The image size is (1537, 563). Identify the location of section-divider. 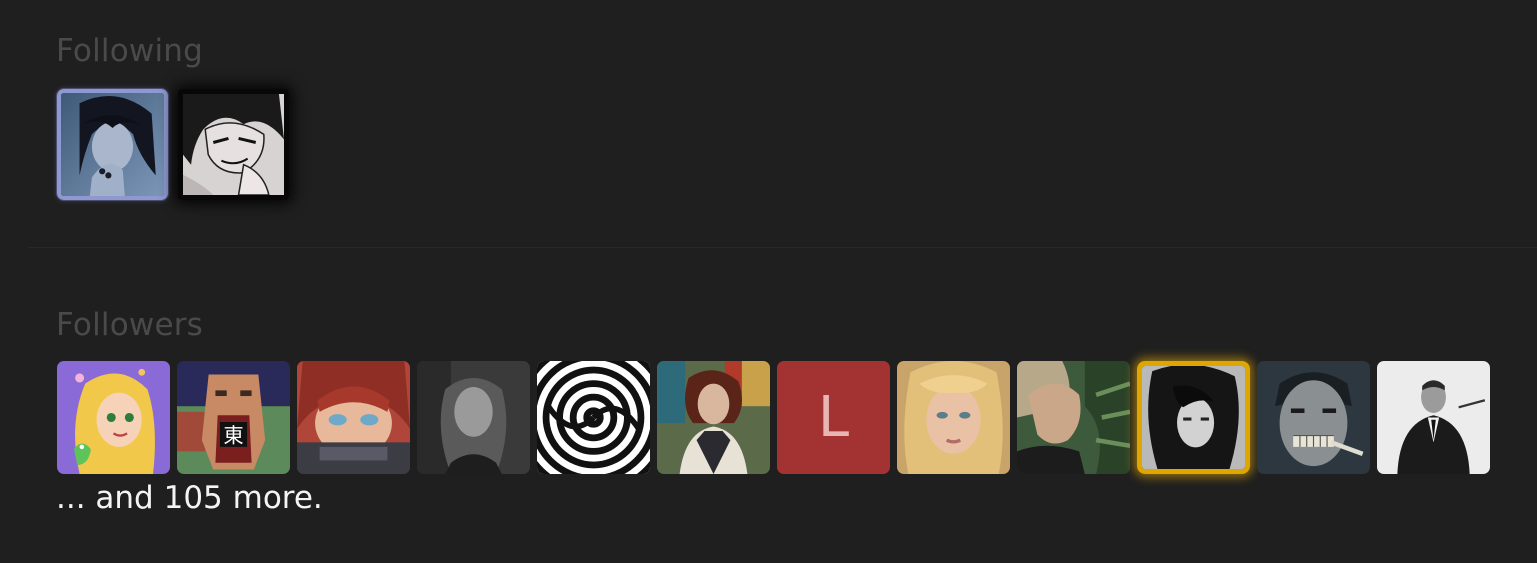
(782, 247).